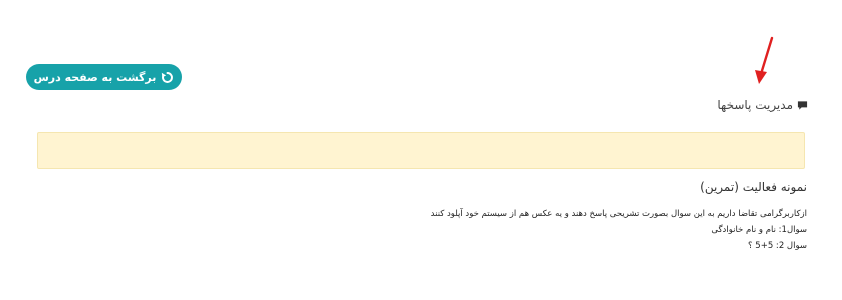  Describe the element at coordinates (759, 230) in the screenshot. I see `activity-line: سوال1: نام و نام خانوادگی` at that location.